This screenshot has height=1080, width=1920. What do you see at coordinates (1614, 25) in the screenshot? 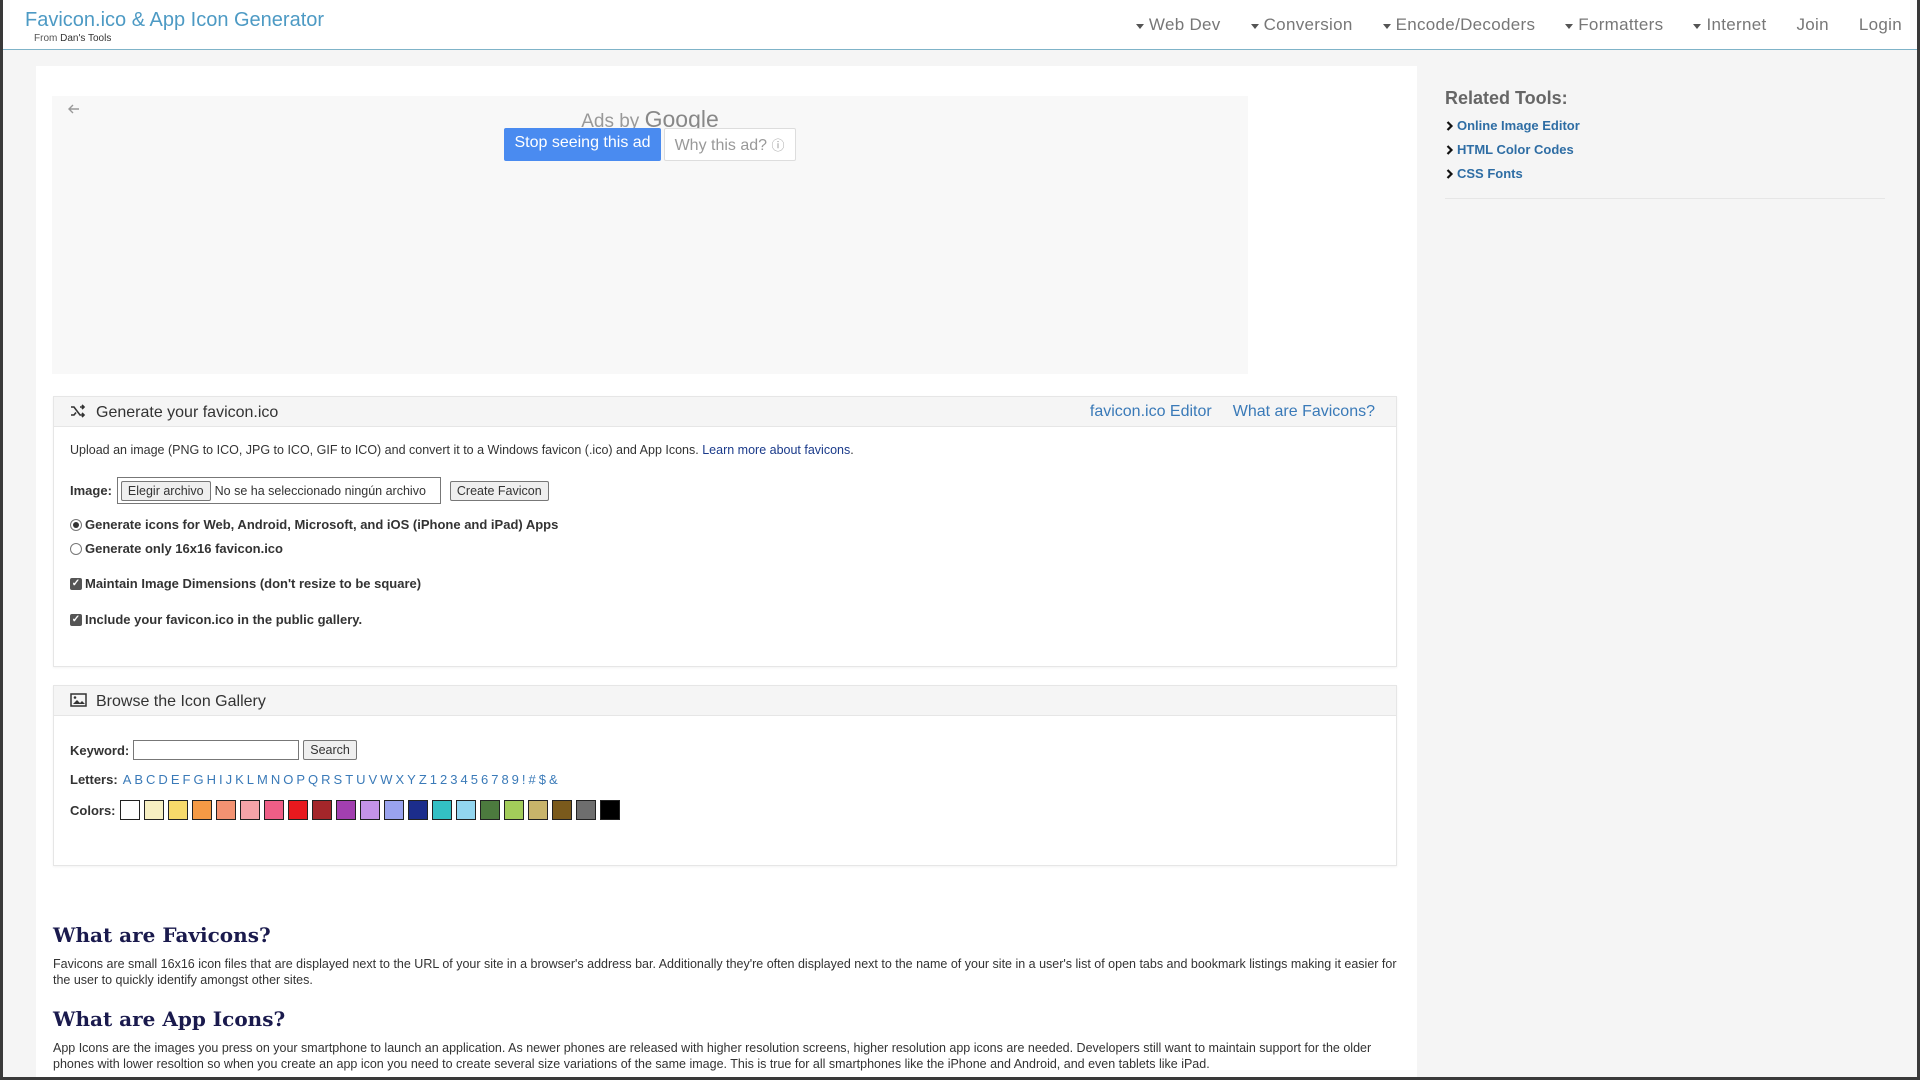
I see `nav-formatters: Formatters` at bounding box center [1614, 25].